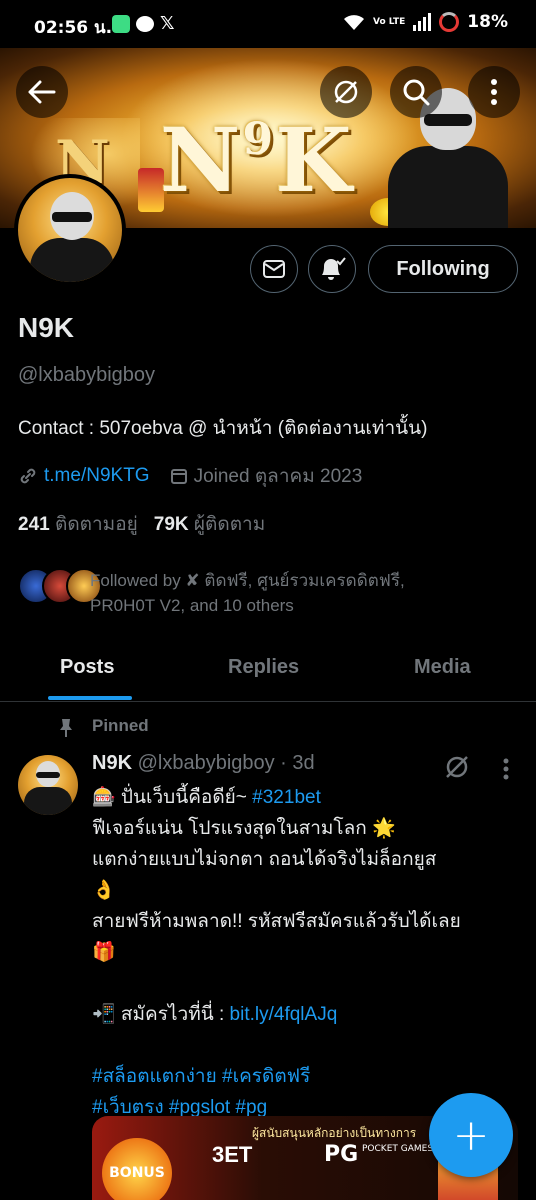 This screenshot has height=1200, width=536. Describe the element at coordinates (257, 160) in the screenshot. I see `banner-logo: N9K` at that location.